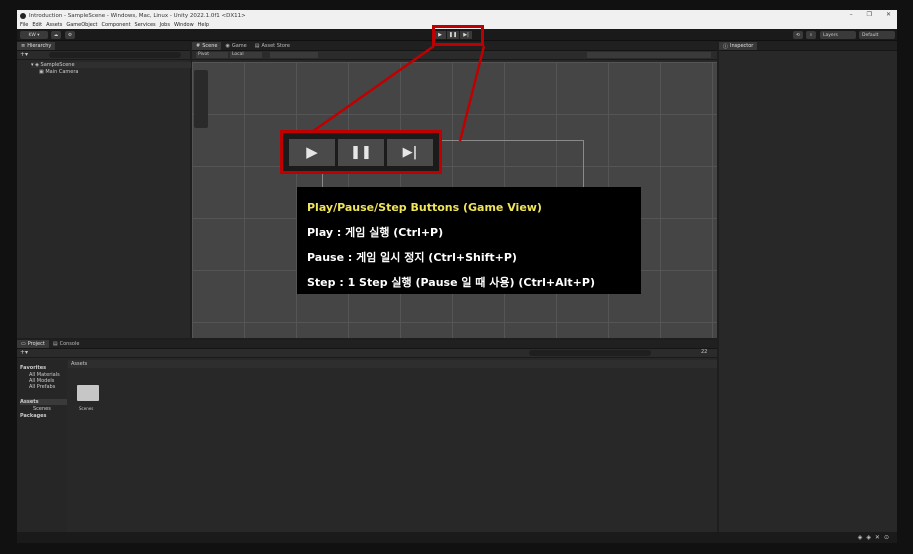 The height and width of the screenshot is (554, 913). I want to click on pause-icon: ❚❚, so click(361, 152).